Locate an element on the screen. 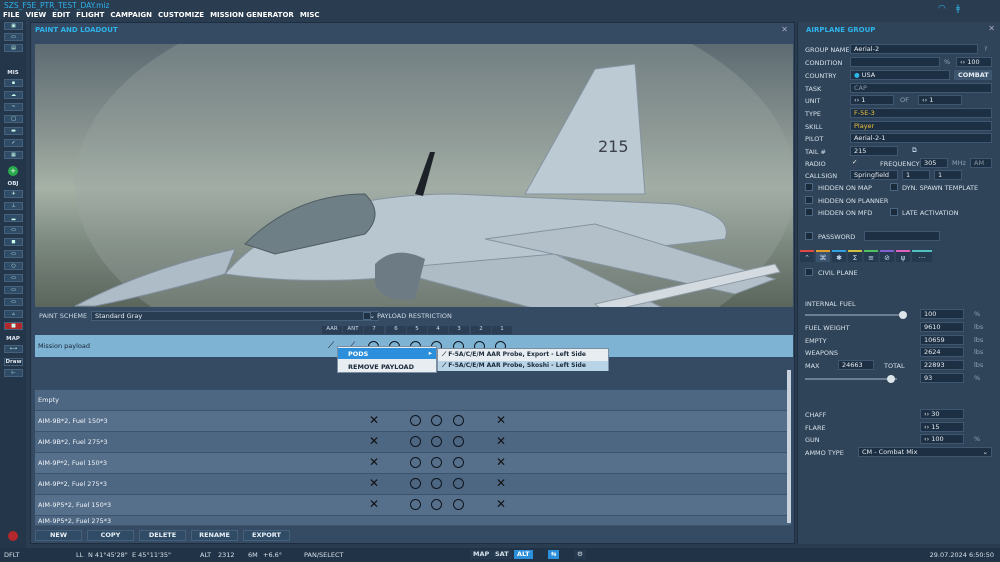 Image resolution: width=1000 pixels, height=562 pixels. frame-icon: □ is located at coordinates (13, 119).